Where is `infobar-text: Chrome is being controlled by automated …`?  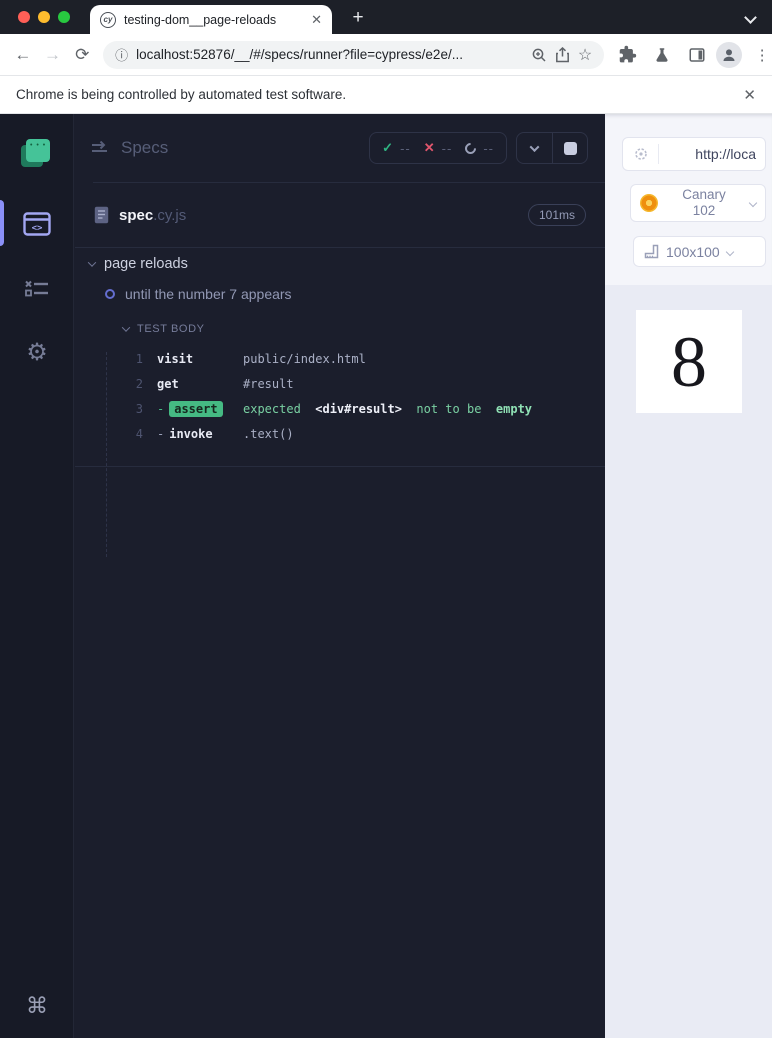
infobar-text: Chrome is being controlled by automated … is located at coordinates (181, 94).